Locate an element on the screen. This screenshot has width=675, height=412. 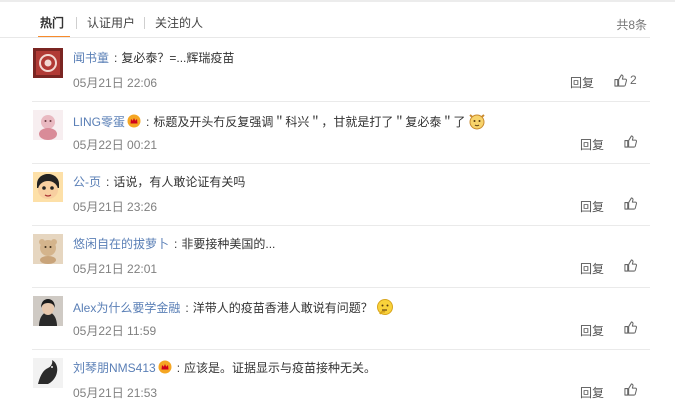
comment-content: 刘琴朋NMS413: 应该是。证据显示与疫苗接种无关。 is located at coordinates (224, 369).